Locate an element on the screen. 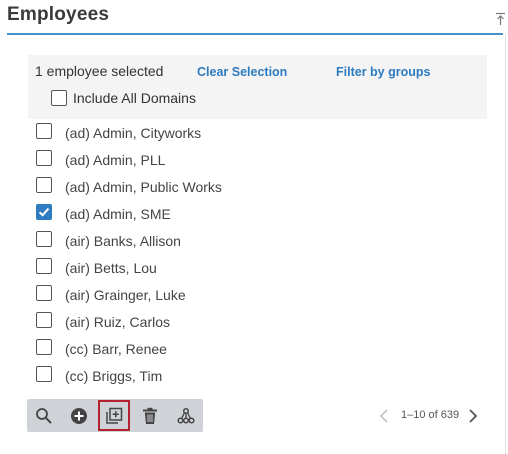  employee-name: (cc) Briggs, Tim is located at coordinates (114, 376).